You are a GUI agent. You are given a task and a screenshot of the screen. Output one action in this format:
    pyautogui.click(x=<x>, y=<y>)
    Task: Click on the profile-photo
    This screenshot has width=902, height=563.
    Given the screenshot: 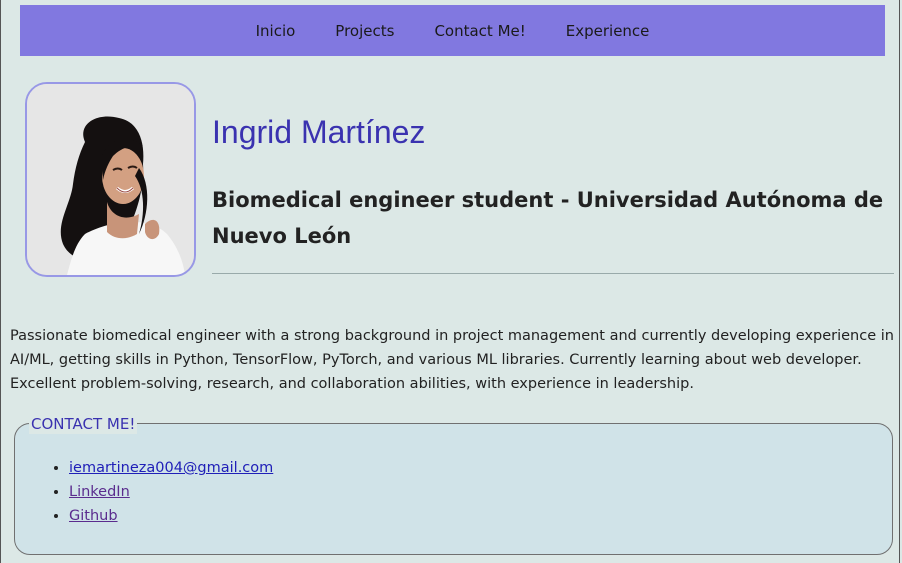 What is the action you would take?
    pyautogui.click(x=110, y=179)
    